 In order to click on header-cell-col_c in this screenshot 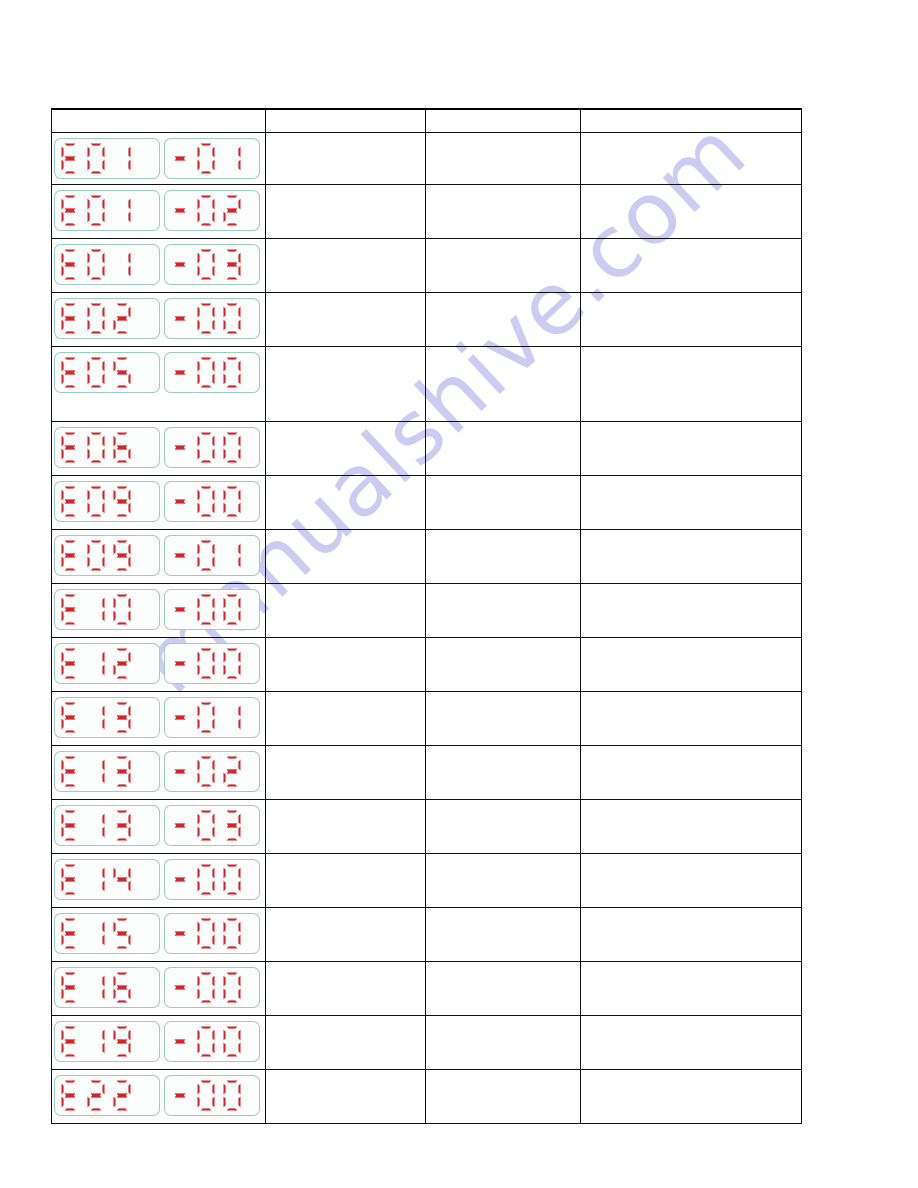, I will do `click(503, 120)`.